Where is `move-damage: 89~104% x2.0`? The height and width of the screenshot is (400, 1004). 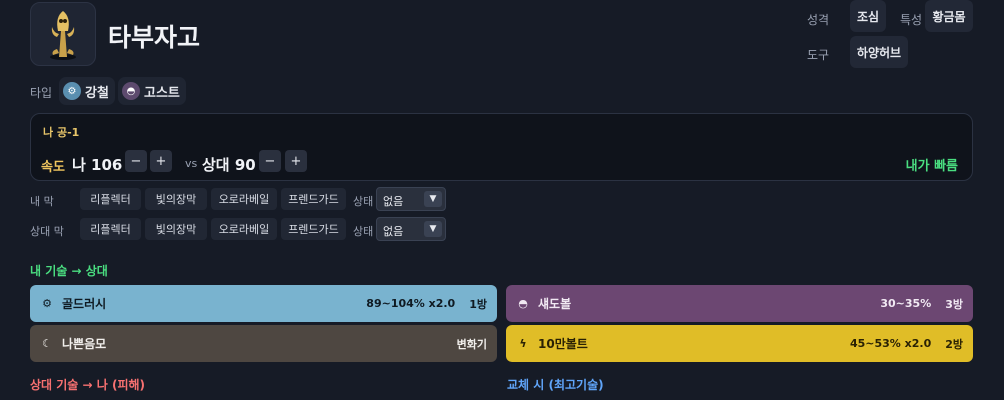 move-damage: 89~104% x2.0 is located at coordinates (411, 303).